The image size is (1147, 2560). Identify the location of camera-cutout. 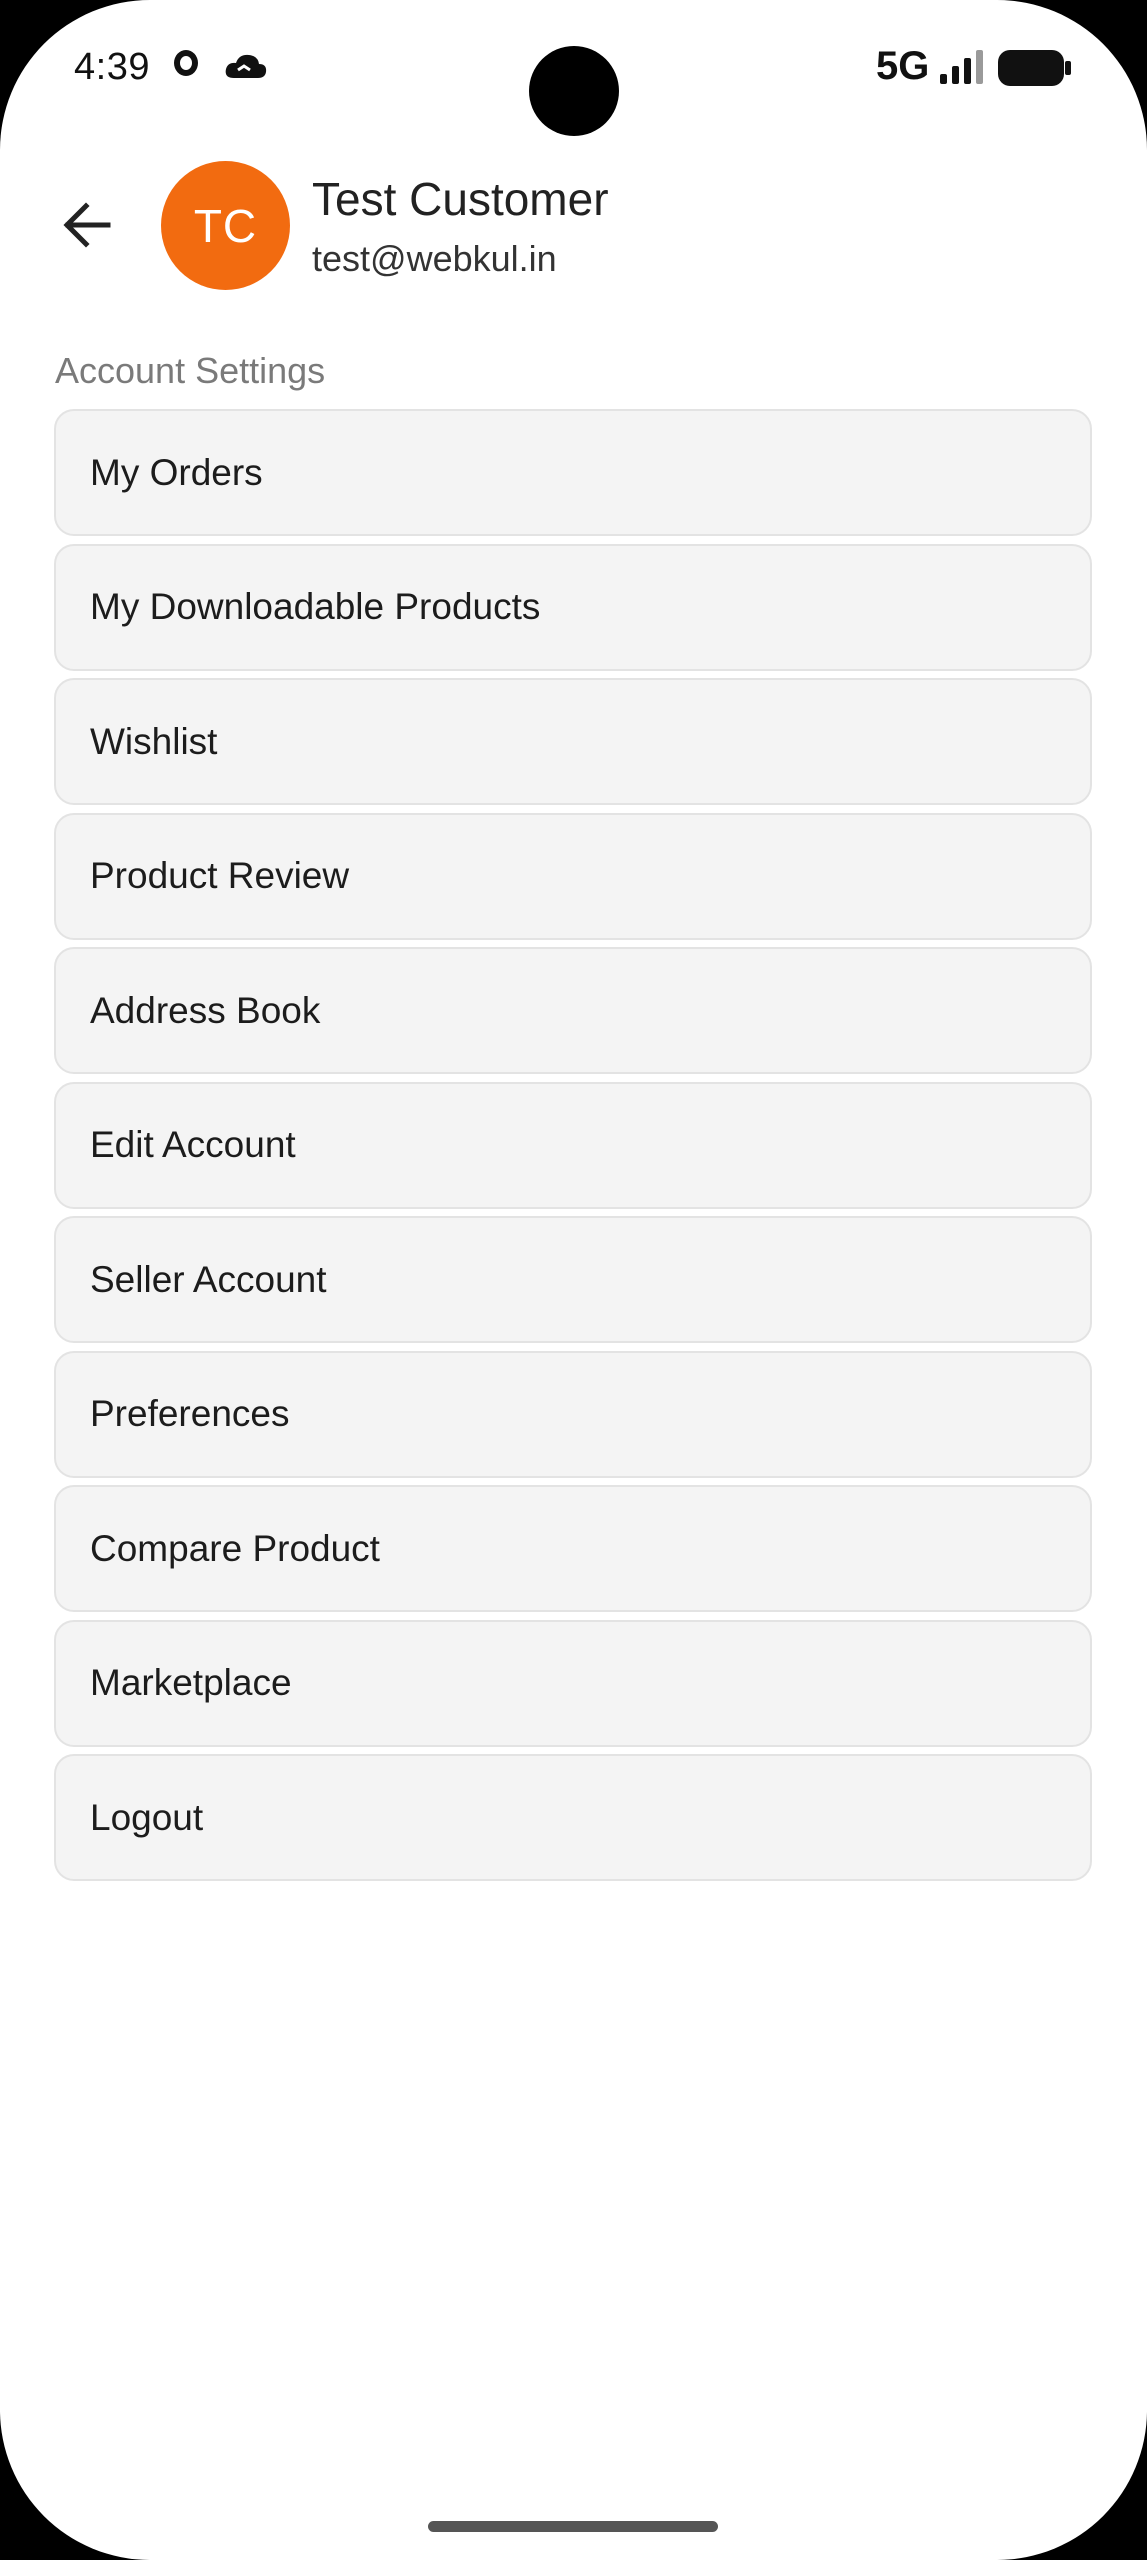
(574, 91).